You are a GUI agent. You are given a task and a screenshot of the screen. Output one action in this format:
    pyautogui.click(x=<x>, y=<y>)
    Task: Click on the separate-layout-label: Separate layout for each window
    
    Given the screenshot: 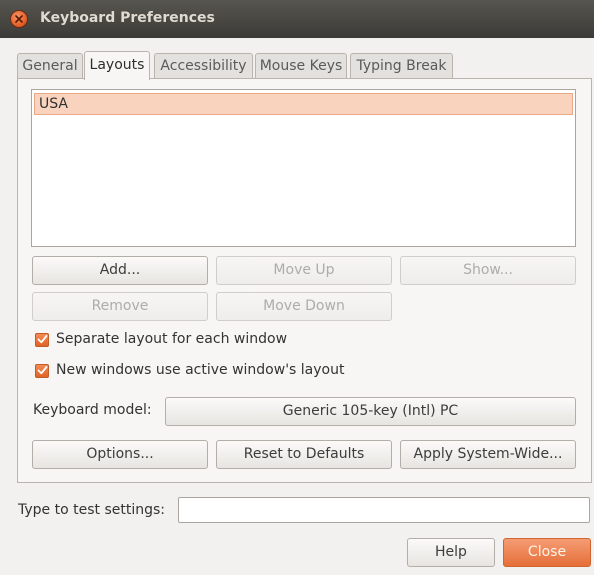 What is the action you would take?
    pyautogui.click(x=172, y=339)
    